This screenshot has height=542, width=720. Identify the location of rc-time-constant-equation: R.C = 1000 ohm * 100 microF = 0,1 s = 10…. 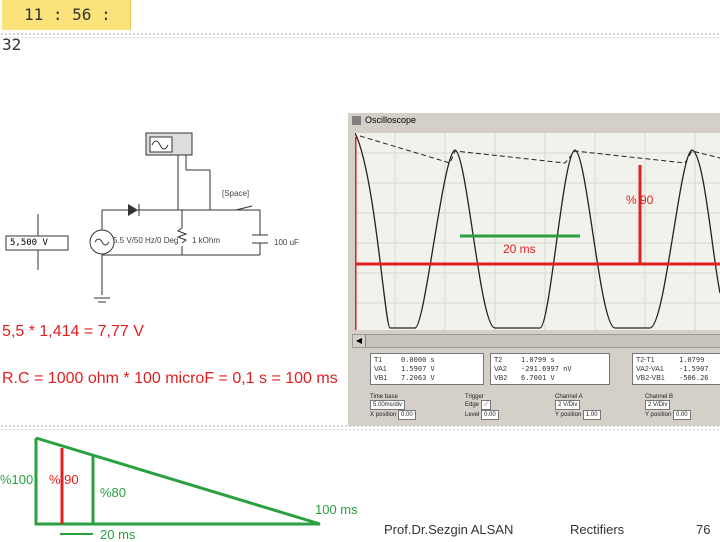
(170, 378).